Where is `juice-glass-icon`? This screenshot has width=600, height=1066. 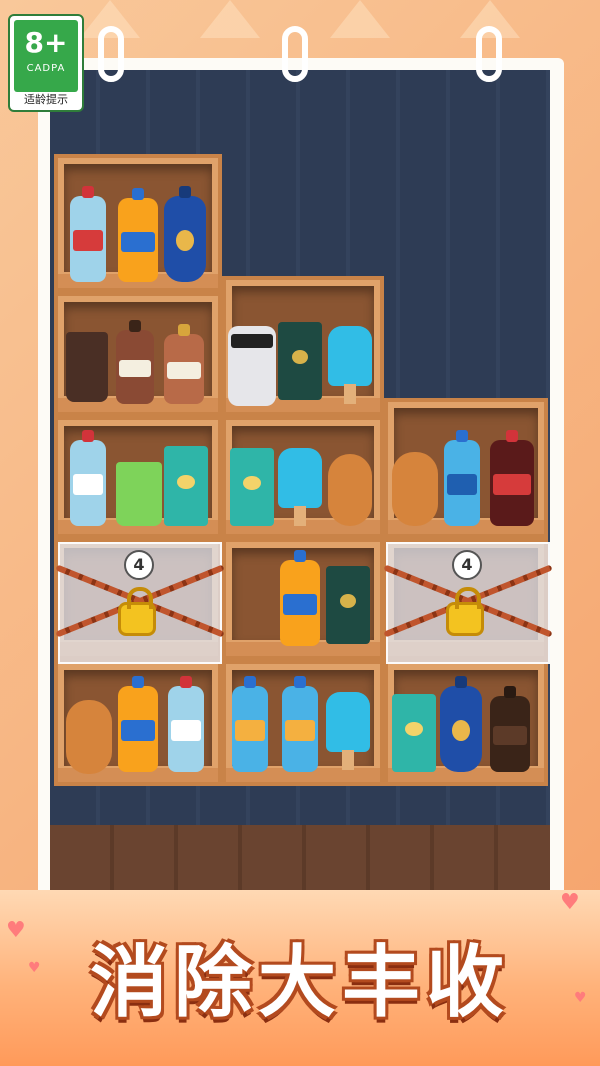 juice-glass-icon is located at coordinates (139, 494).